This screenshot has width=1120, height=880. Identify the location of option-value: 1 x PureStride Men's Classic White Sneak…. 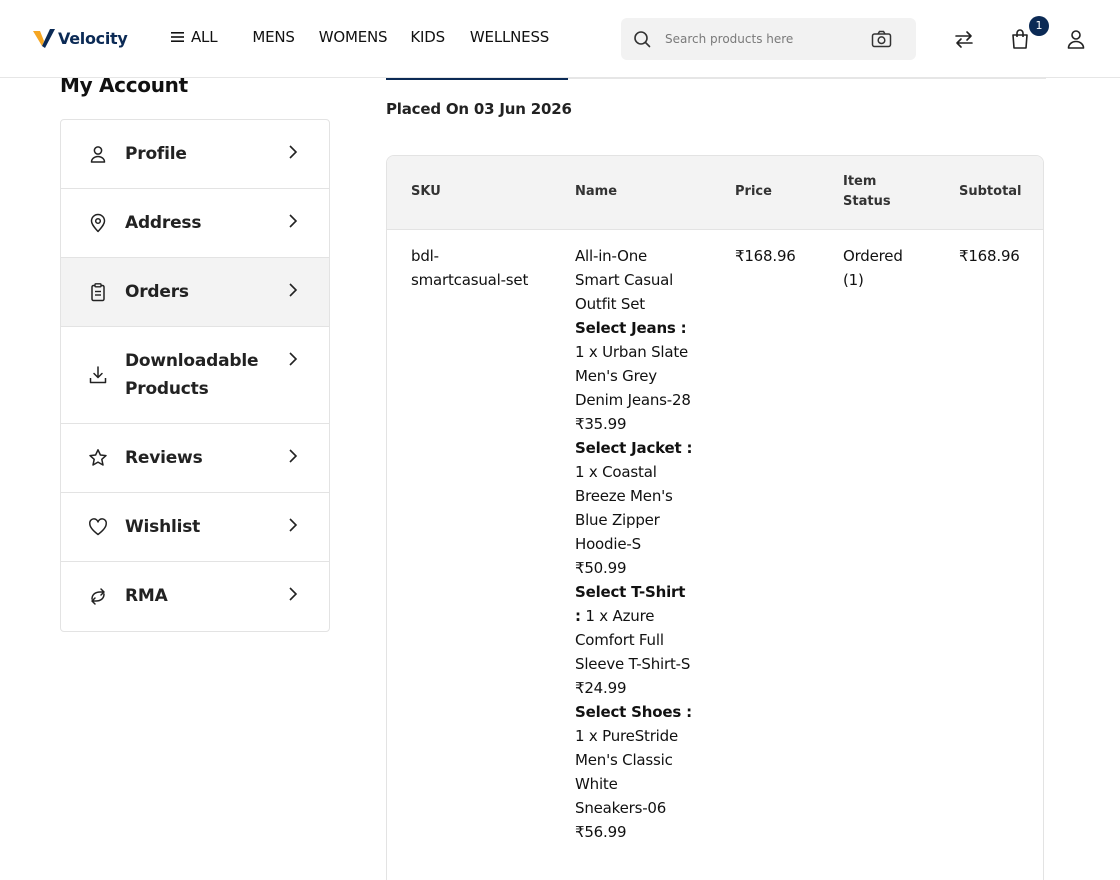
(626, 772).